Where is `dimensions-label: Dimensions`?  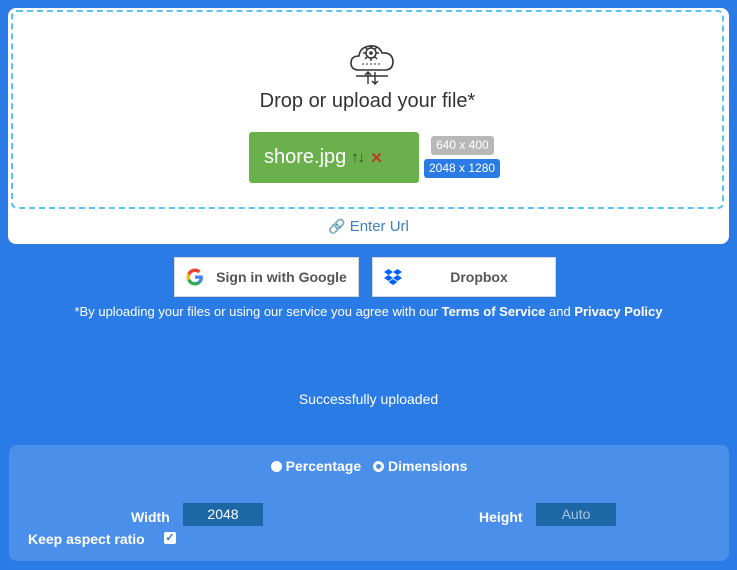
dimensions-label: Dimensions is located at coordinates (428, 466).